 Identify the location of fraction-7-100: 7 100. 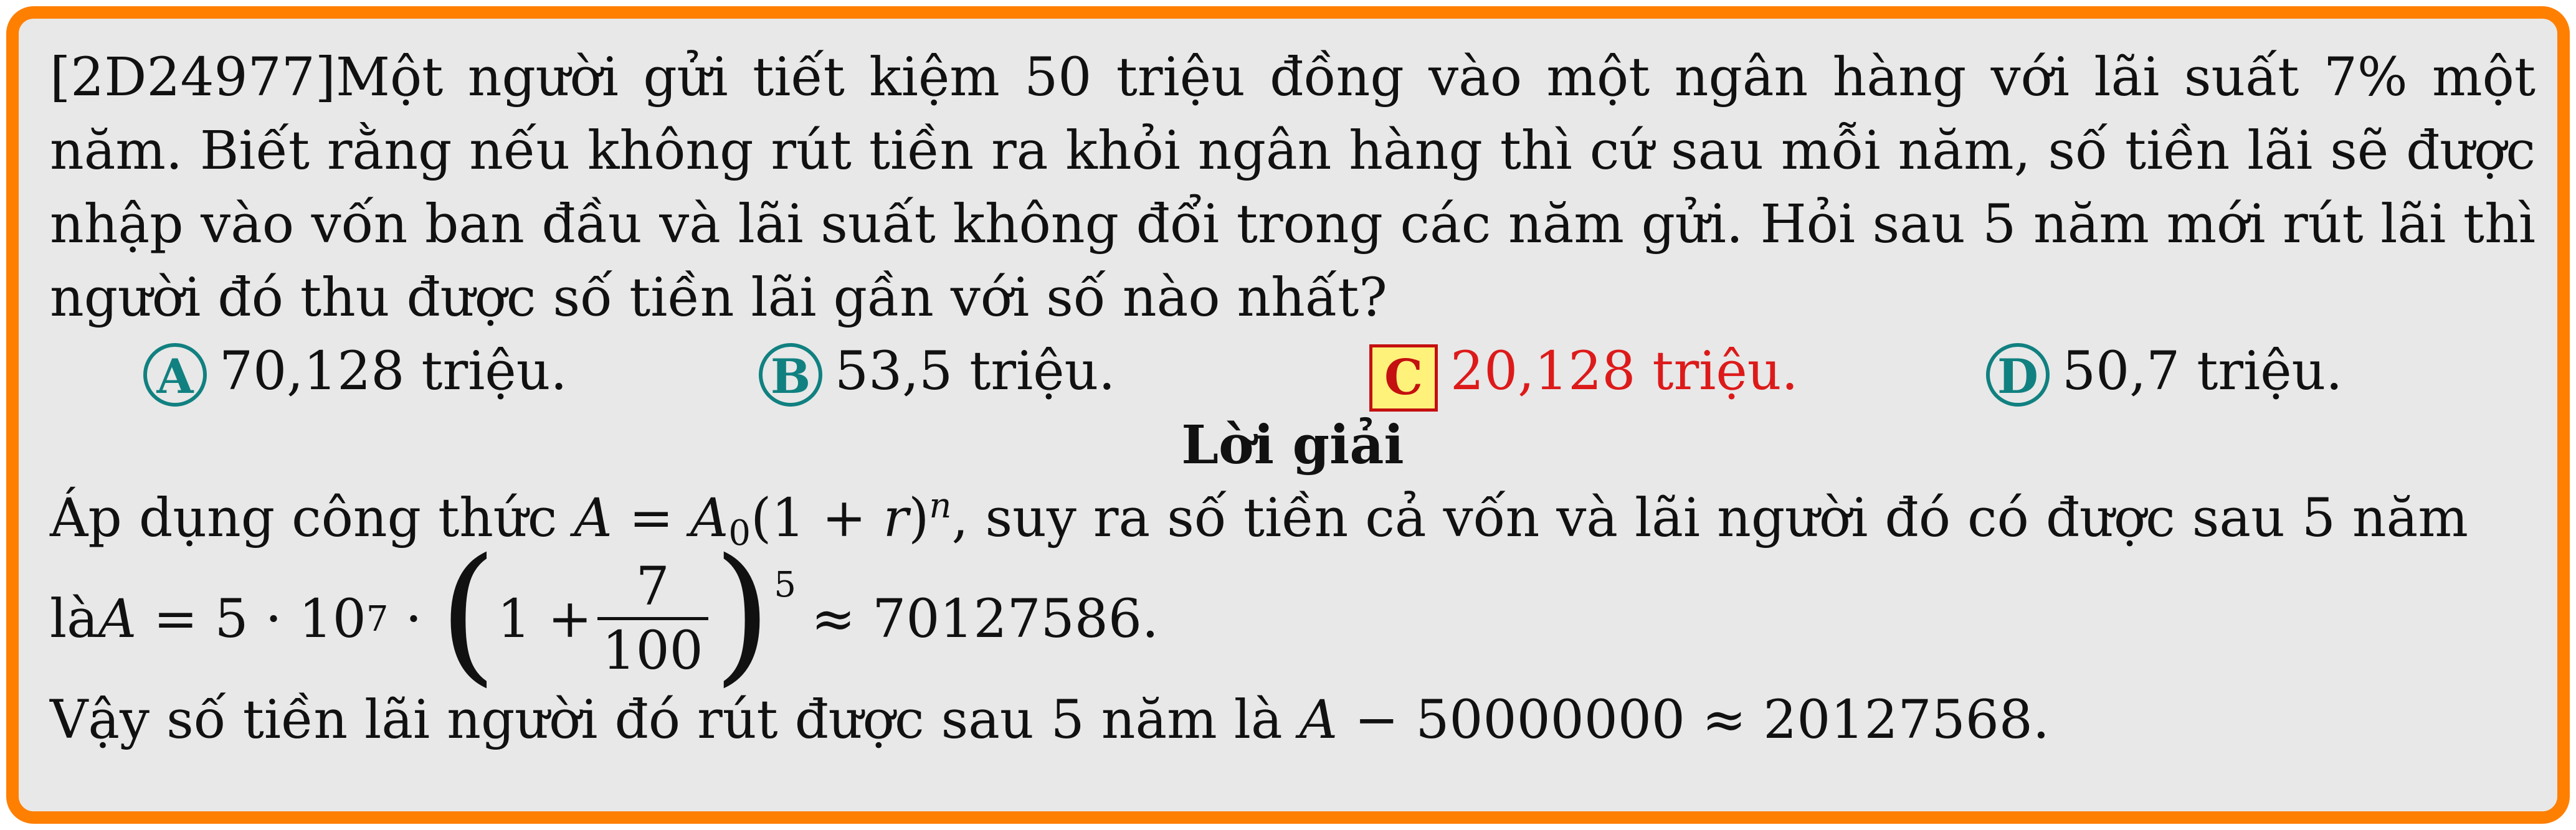
(652, 619).